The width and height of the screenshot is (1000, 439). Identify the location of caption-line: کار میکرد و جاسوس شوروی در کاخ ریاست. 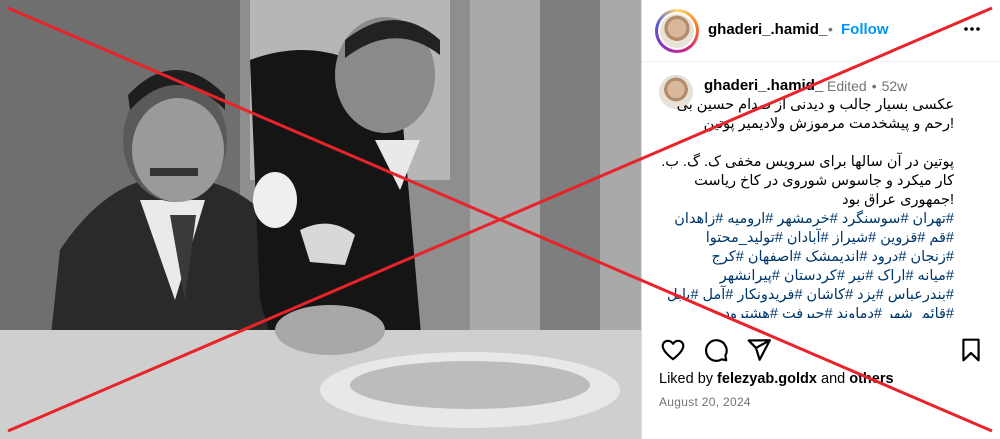
(824, 181).